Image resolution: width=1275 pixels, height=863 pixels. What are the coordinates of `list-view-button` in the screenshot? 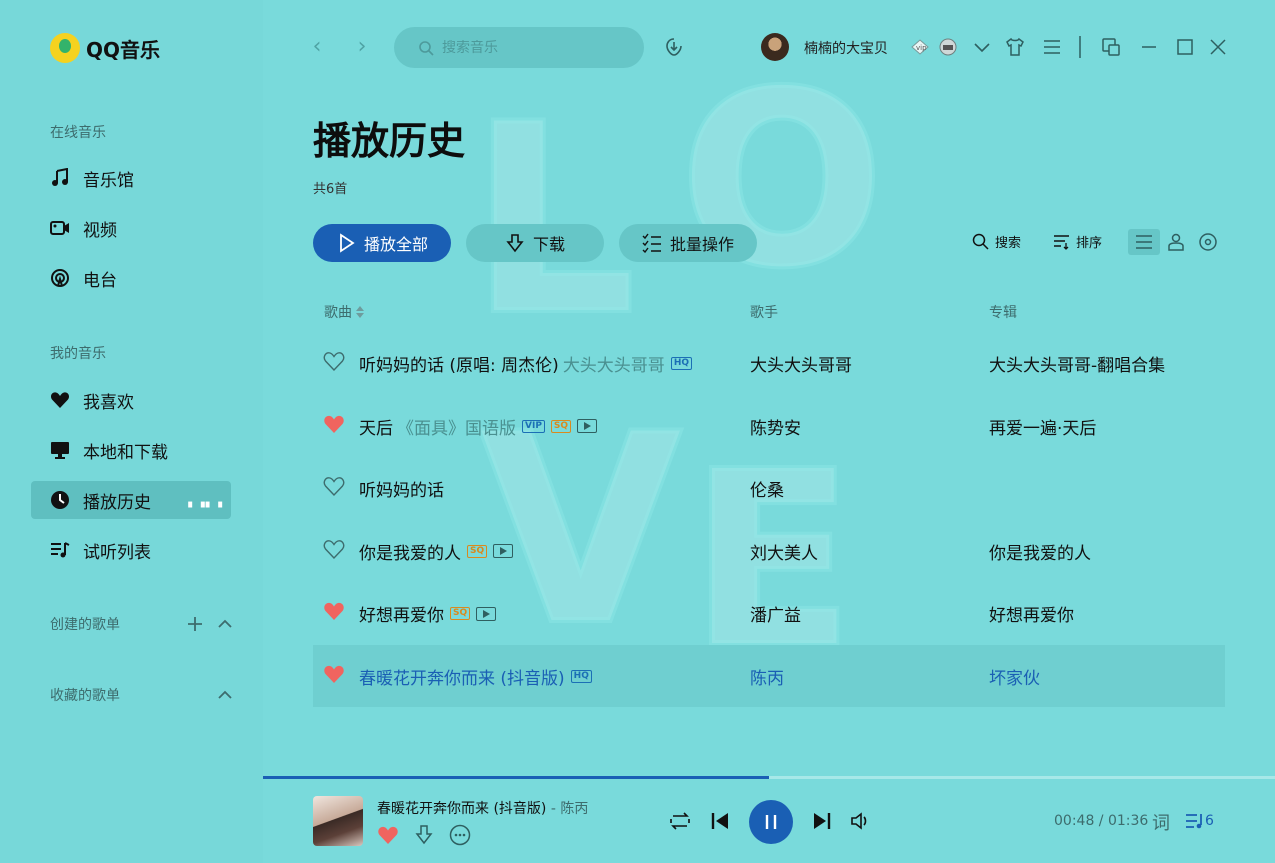 It's located at (1144, 242).